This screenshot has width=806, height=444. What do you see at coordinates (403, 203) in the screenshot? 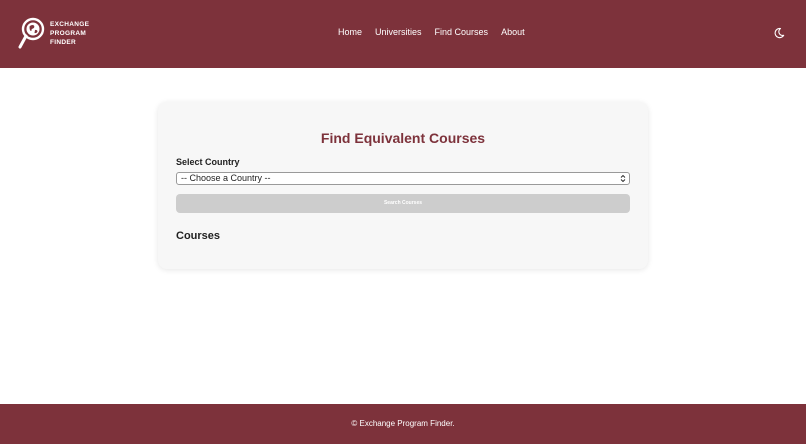
I see `search-courses-button: Search Courses` at bounding box center [403, 203].